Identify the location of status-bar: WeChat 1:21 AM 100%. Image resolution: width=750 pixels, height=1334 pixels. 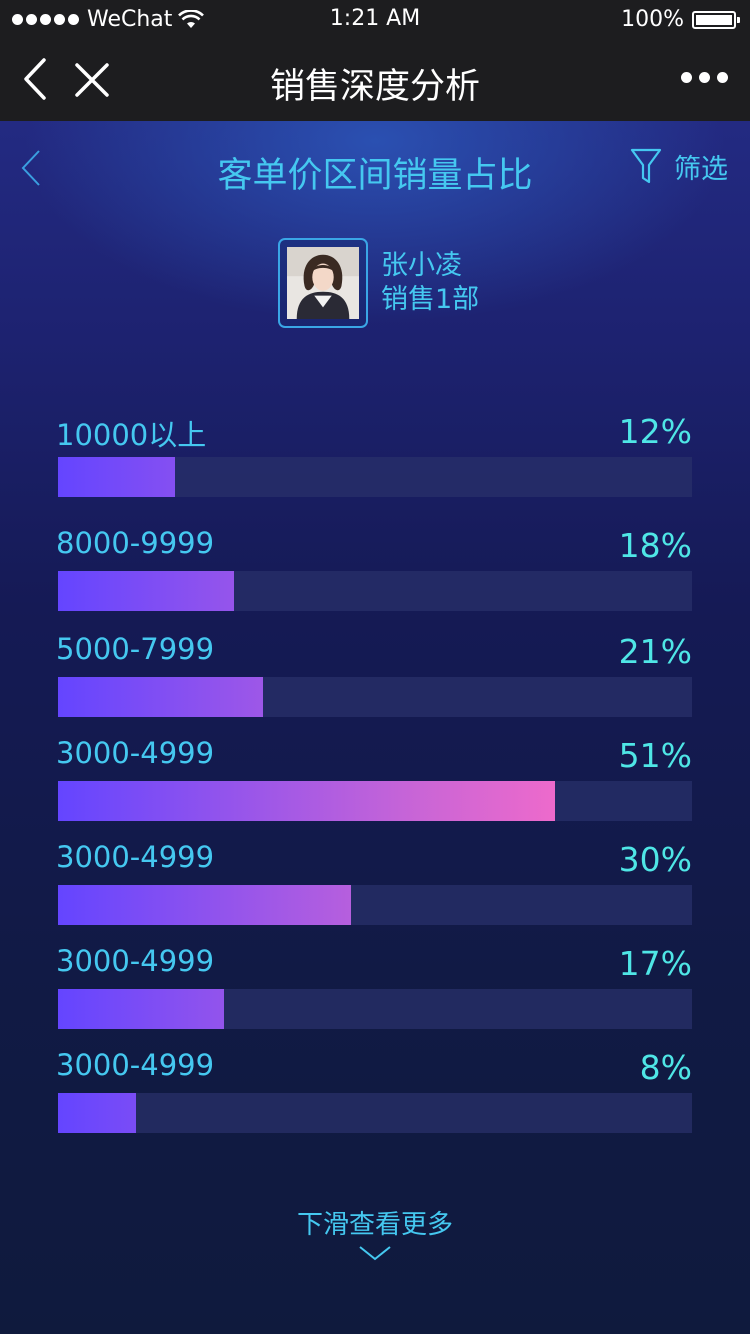
(375, 20).